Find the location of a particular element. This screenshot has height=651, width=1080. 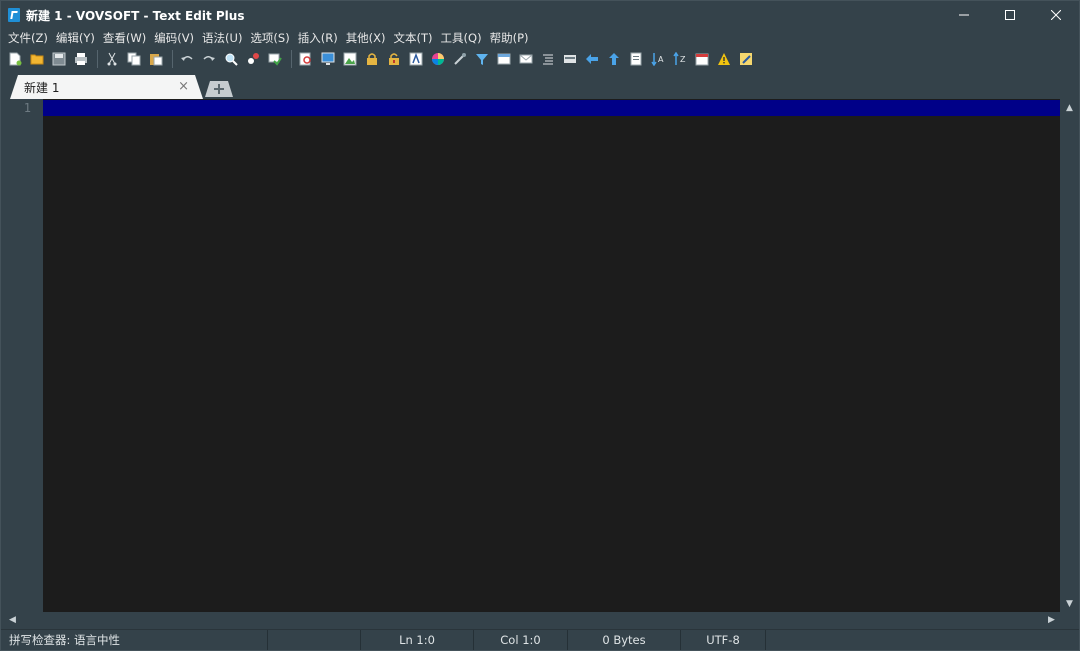

maximize-button is located at coordinates (1010, 15).